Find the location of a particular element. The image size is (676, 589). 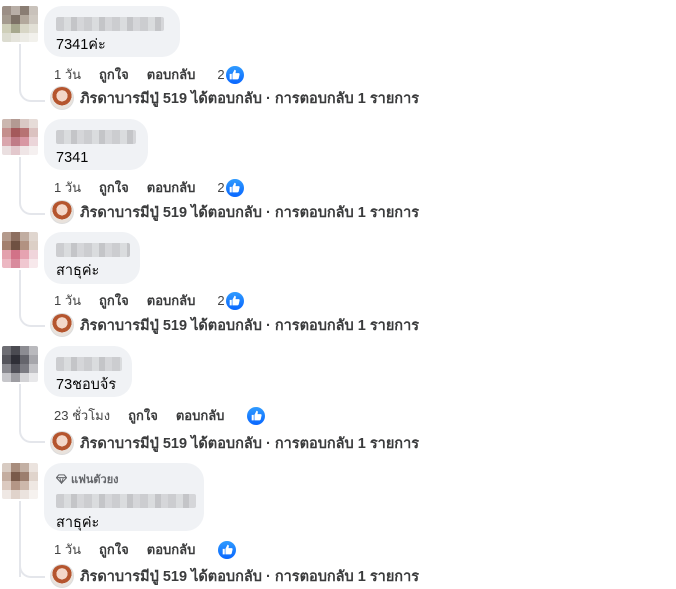

top-fan-badge: แฟนตัวยง is located at coordinates (124, 479).